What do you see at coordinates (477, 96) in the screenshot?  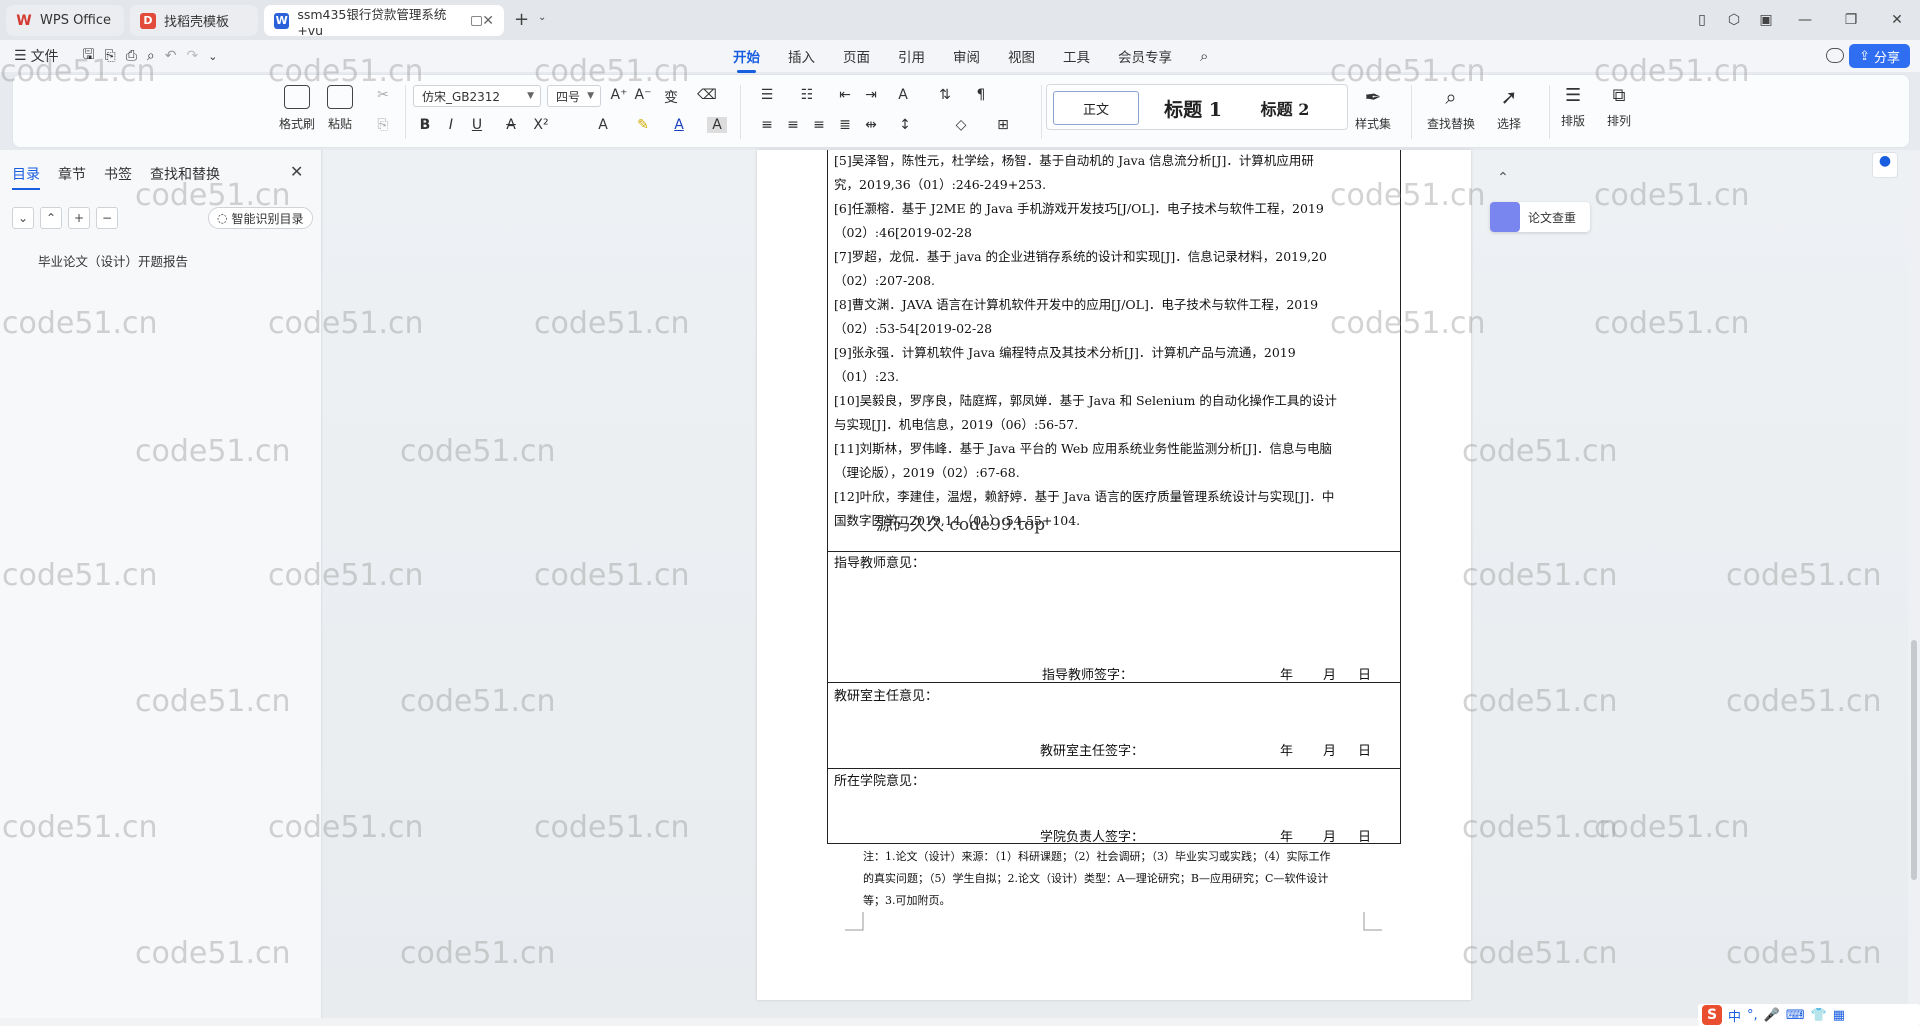 I see `font-name-select: 仿宋_GB2312 ▼` at bounding box center [477, 96].